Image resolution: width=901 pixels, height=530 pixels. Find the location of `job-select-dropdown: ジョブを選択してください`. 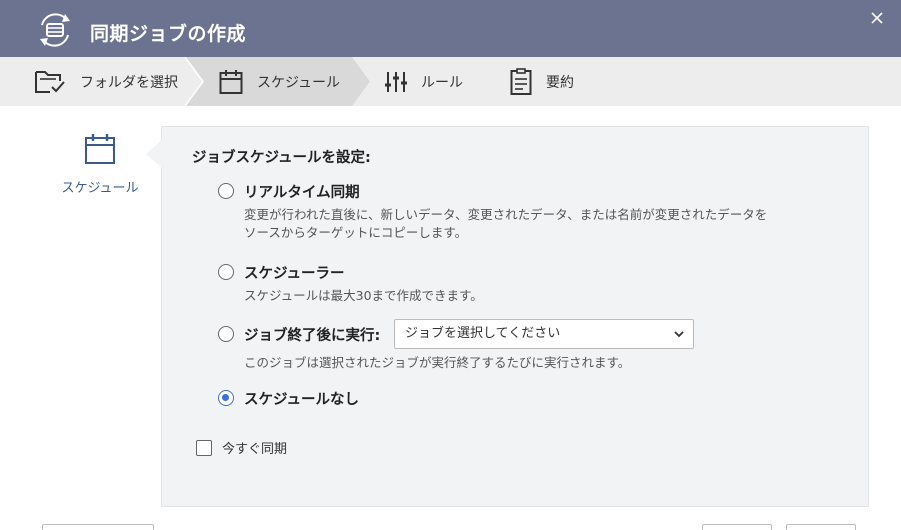

job-select-dropdown: ジョブを選択してください is located at coordinates (544, 334).